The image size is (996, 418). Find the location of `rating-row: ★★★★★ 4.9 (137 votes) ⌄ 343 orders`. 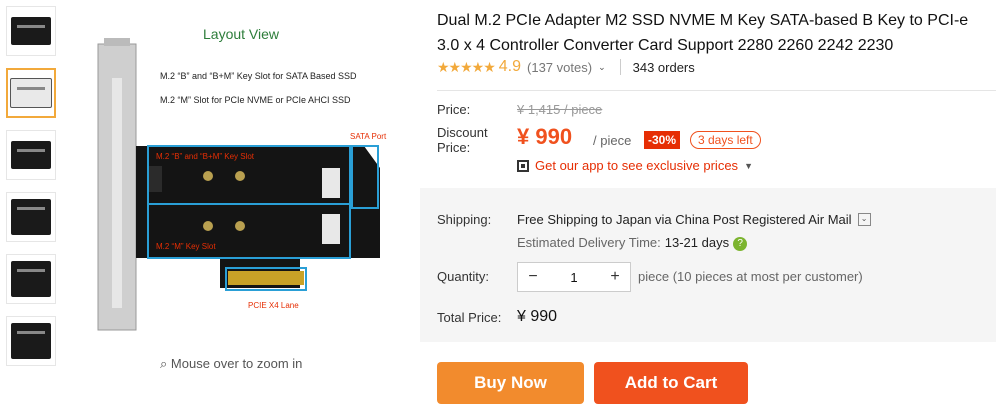

rating-row: ★★★★★ 4.9 (137 votes) ⌄ 343 orders is located at coordinates (566, 67).